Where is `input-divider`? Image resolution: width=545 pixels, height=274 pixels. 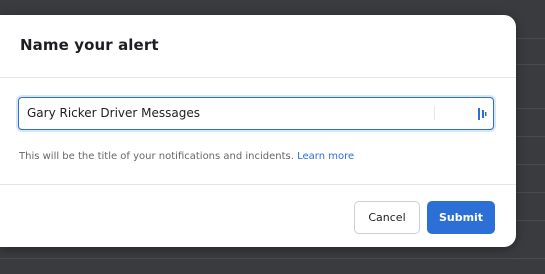
input-divider is located at coordinates (434, 113).